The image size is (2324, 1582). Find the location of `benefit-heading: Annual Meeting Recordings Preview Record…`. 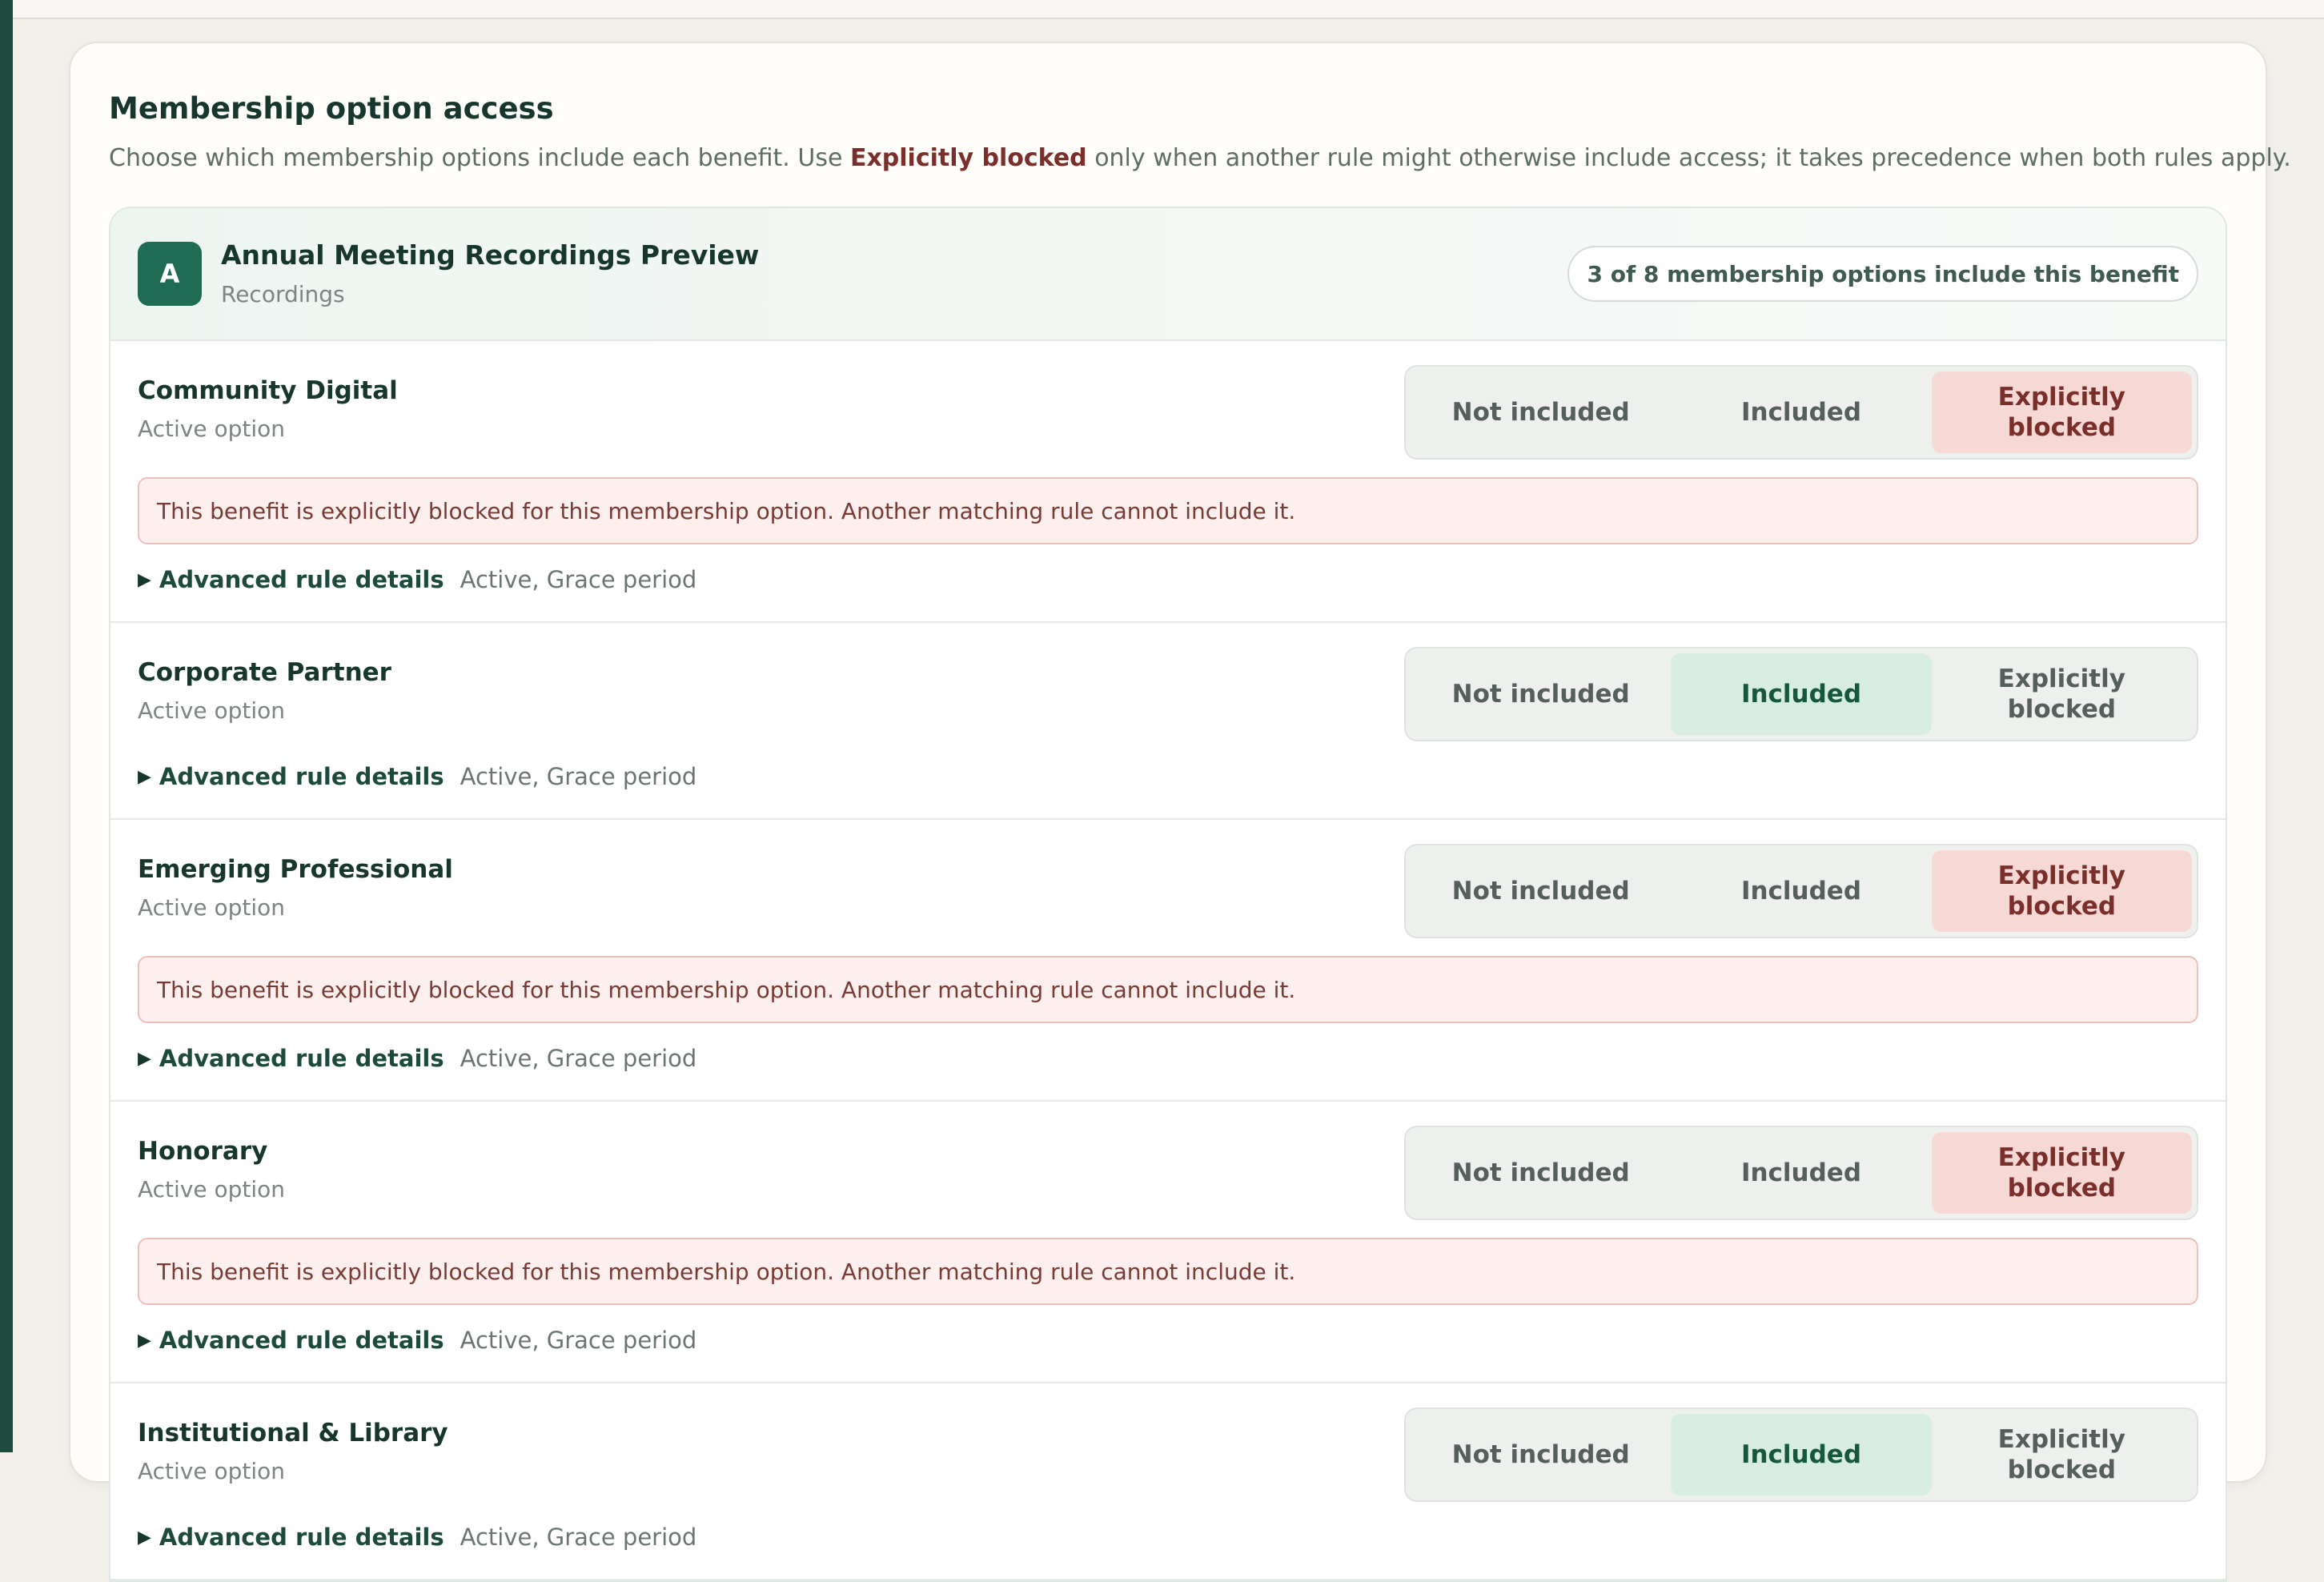

benefit-heading: Annual Meeting Recordings Preview Record… is located at coordinates (894, 274).